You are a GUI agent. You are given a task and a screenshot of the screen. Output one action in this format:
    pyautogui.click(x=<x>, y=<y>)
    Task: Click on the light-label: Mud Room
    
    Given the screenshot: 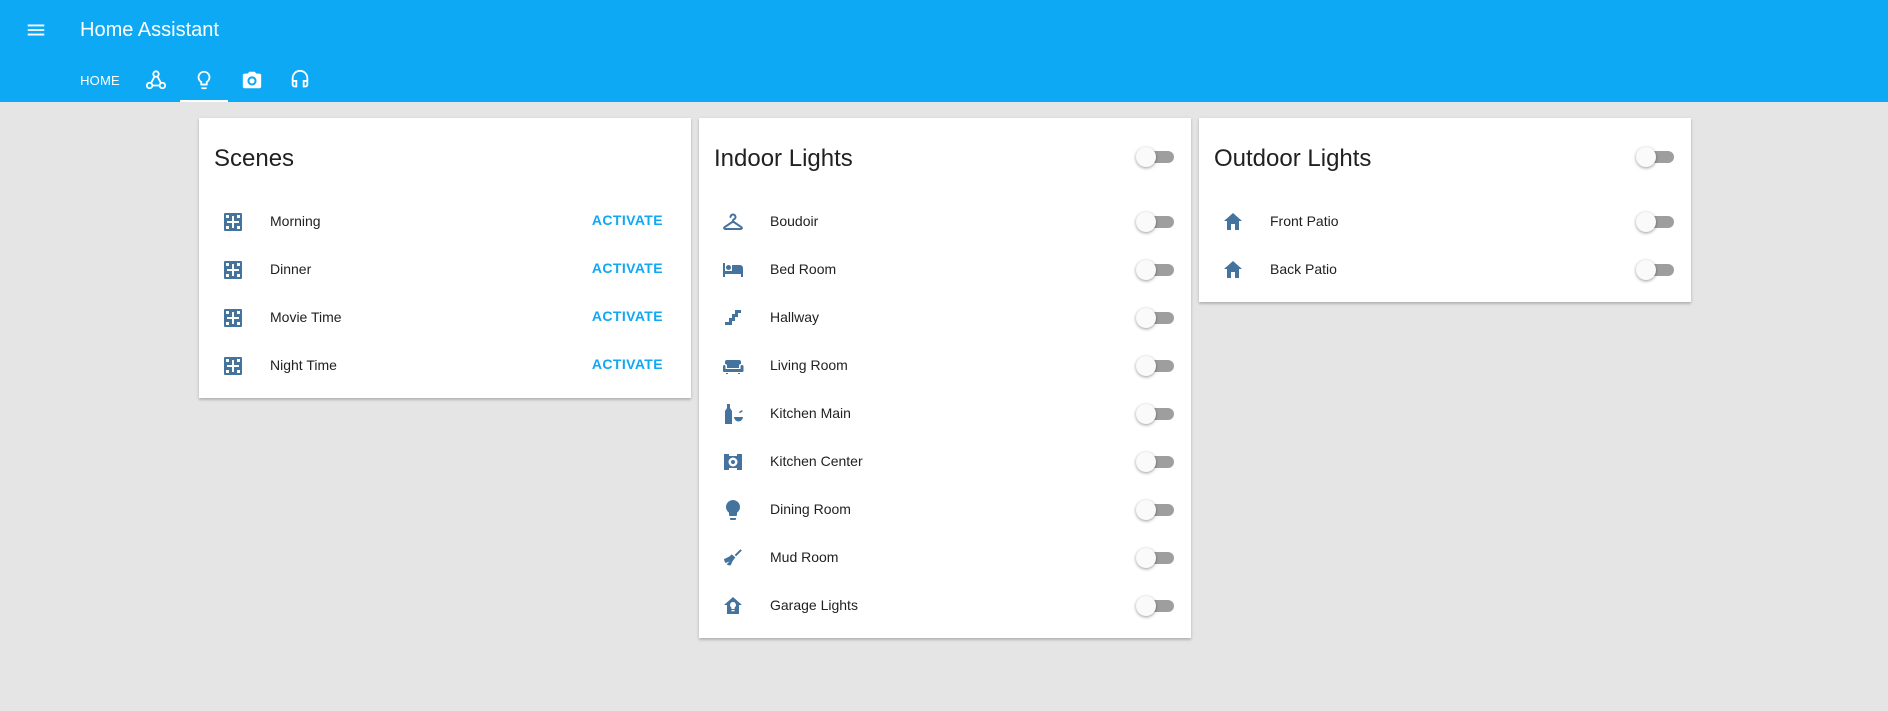 What is the action you would take?
    pyautogui.click(x=804, y=557)
    